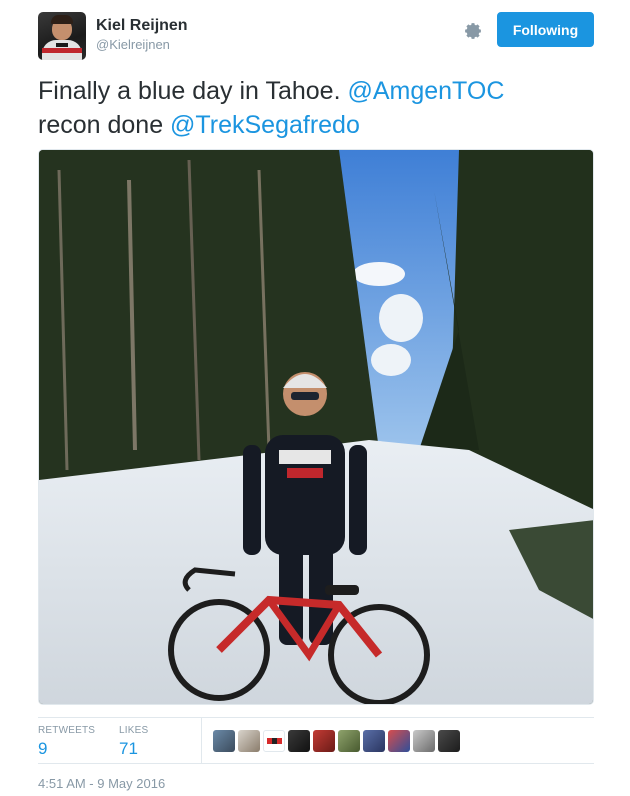 This screenshot has height=796, width=630. I want to click on author-name-block: Kiel Reijnen @Kielreijnen, so click(142, 35).